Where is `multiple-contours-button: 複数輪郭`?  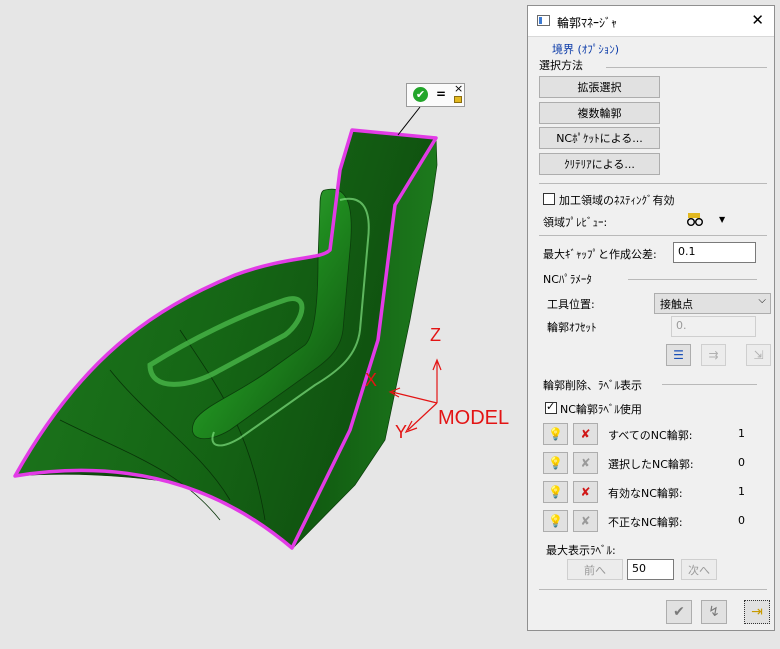
multiple-contours-button: 複数輪郭 is located at coordinates (599, 113).